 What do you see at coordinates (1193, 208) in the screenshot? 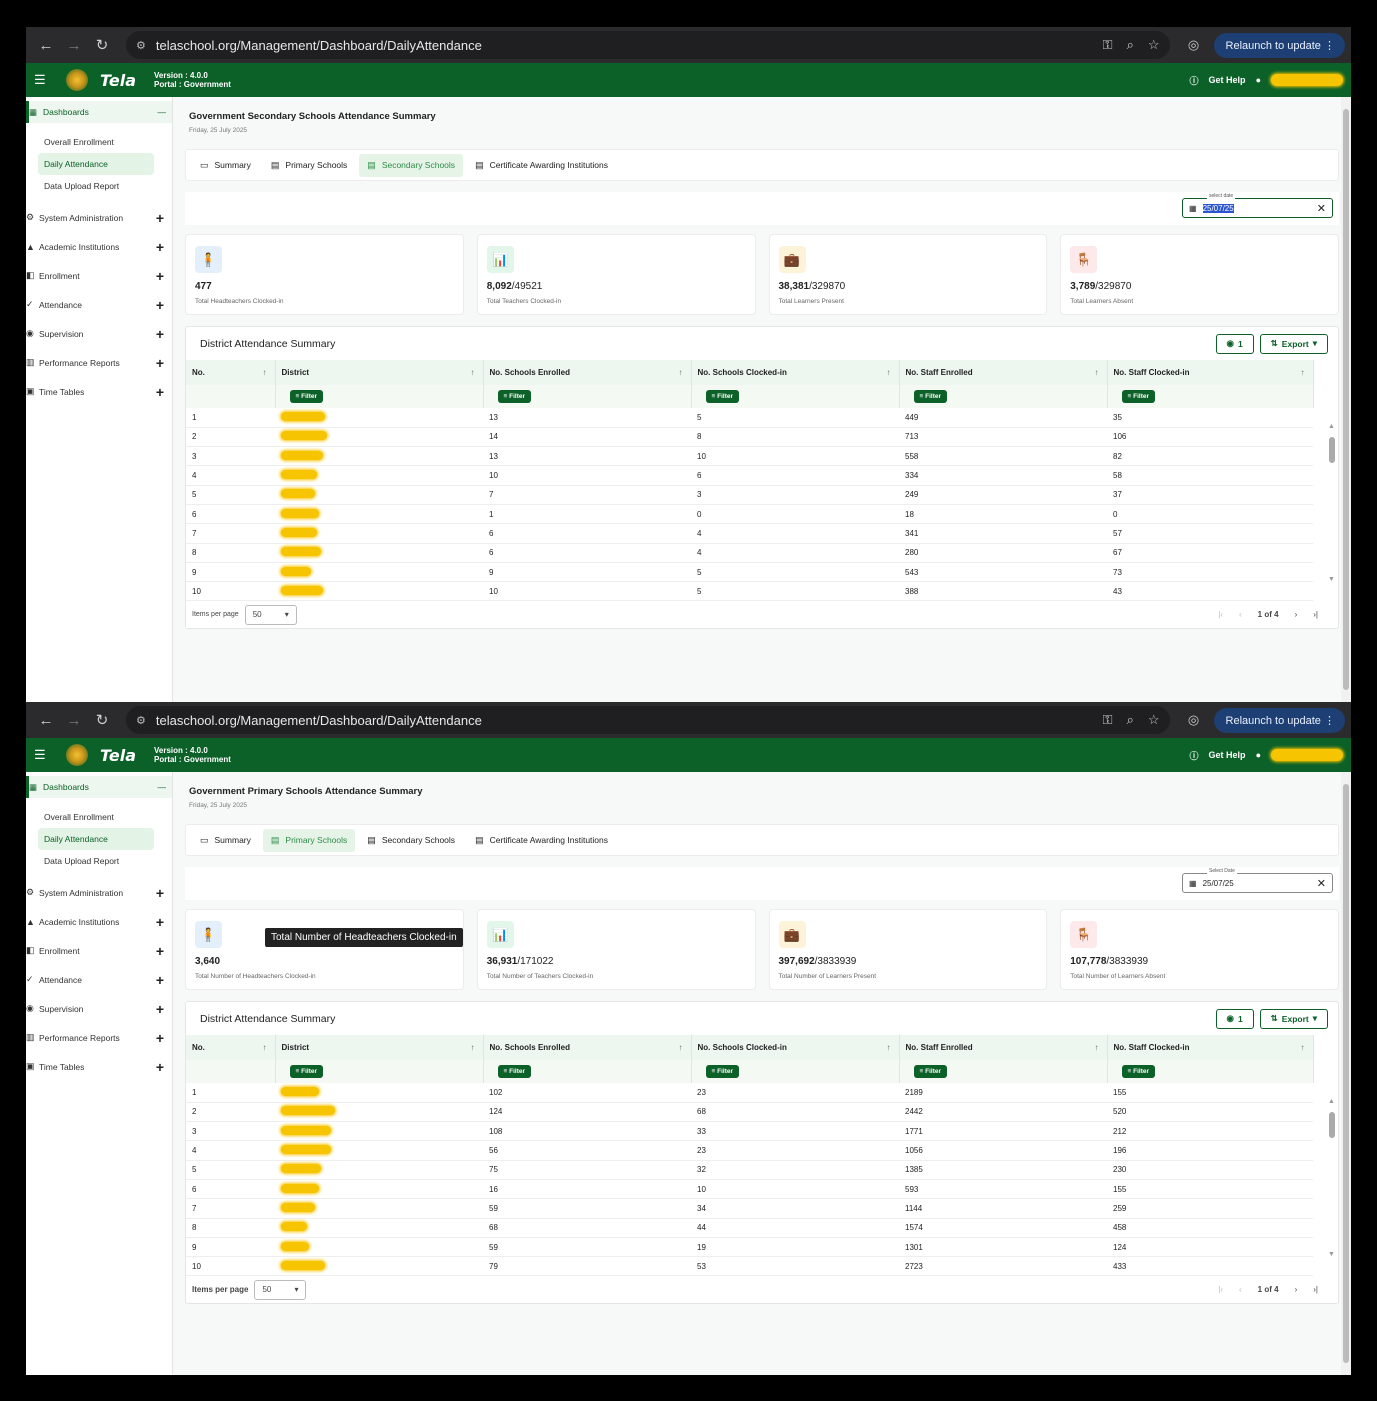
I see `calendar-icon: ▦` at bounding box center [1193, 208].